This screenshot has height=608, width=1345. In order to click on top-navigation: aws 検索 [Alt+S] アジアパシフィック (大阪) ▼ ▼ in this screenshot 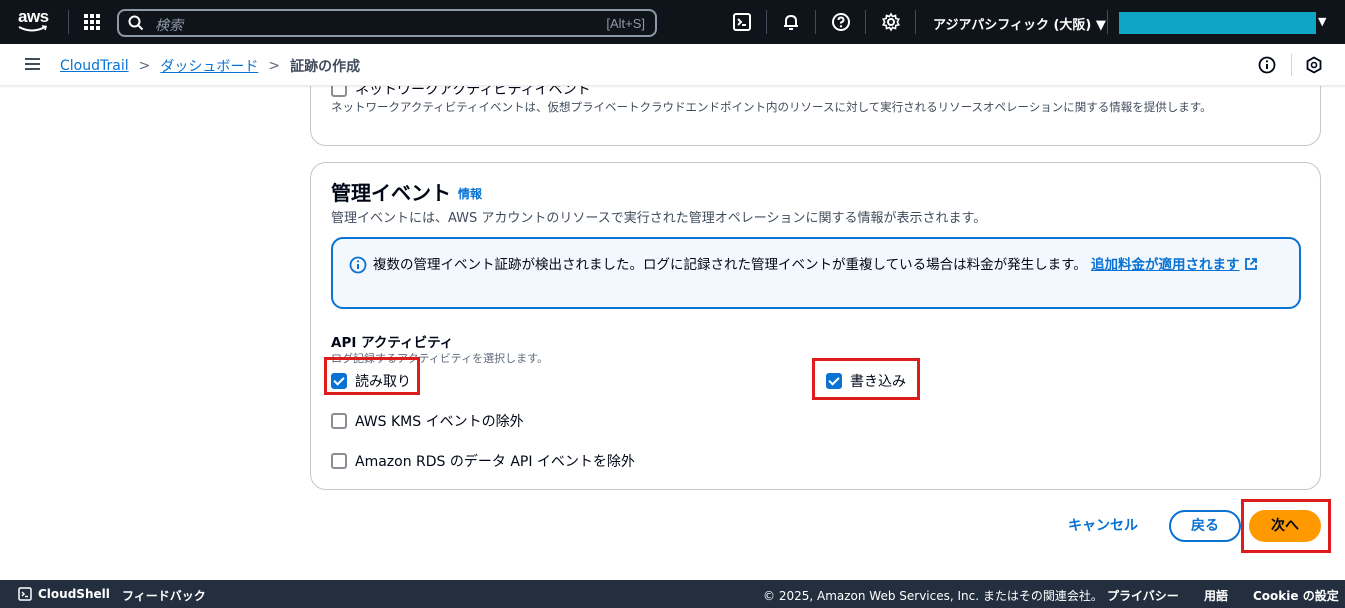, I will do `click(672, 22)`.